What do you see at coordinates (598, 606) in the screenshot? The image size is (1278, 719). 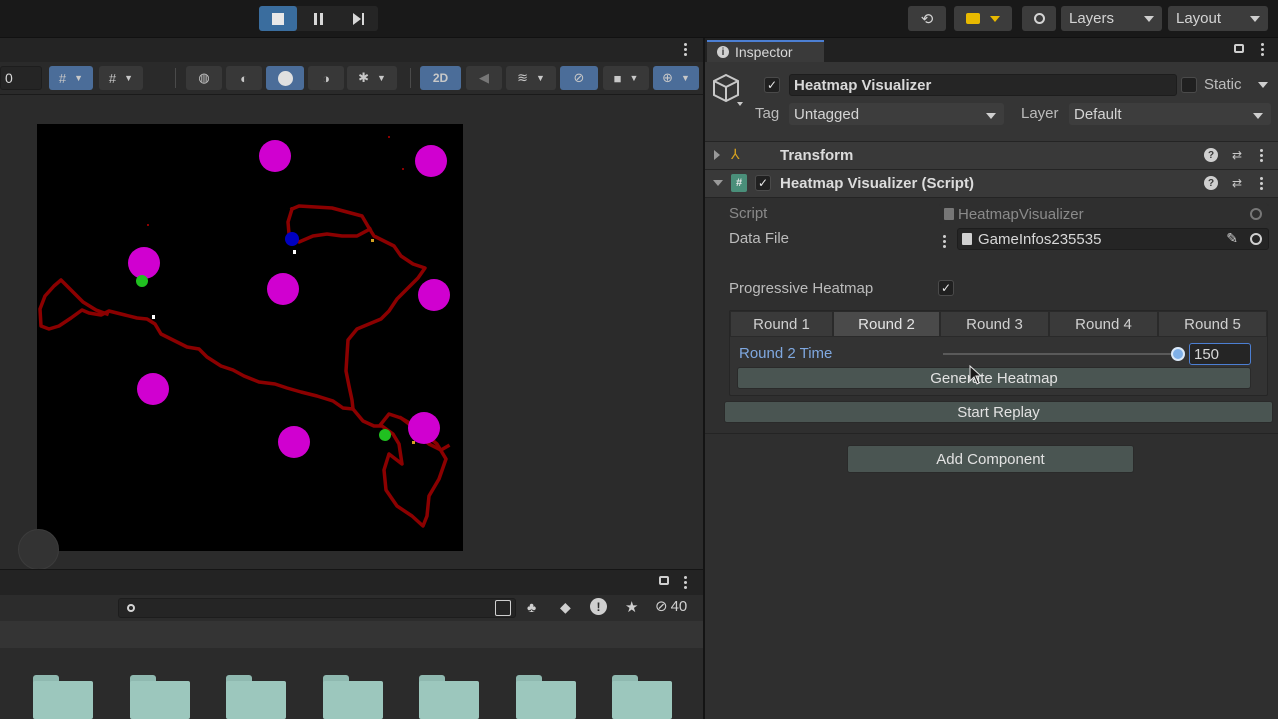 I see `warning-icon: !` at bounding box center [598, 606].